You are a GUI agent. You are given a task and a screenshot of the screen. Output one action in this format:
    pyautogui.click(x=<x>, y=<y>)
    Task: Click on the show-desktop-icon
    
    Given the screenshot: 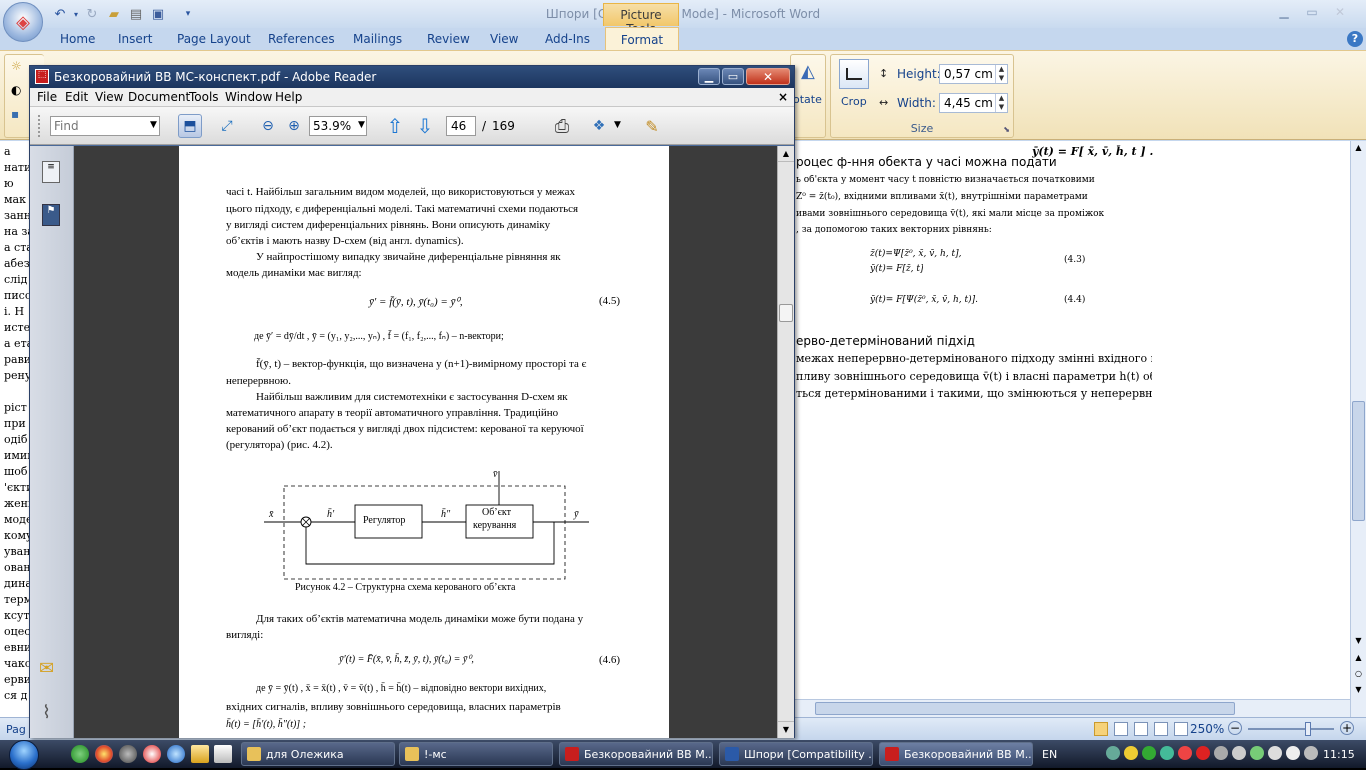 What is the action you would take?
    pyautogui.click(x=223, y=754)
    